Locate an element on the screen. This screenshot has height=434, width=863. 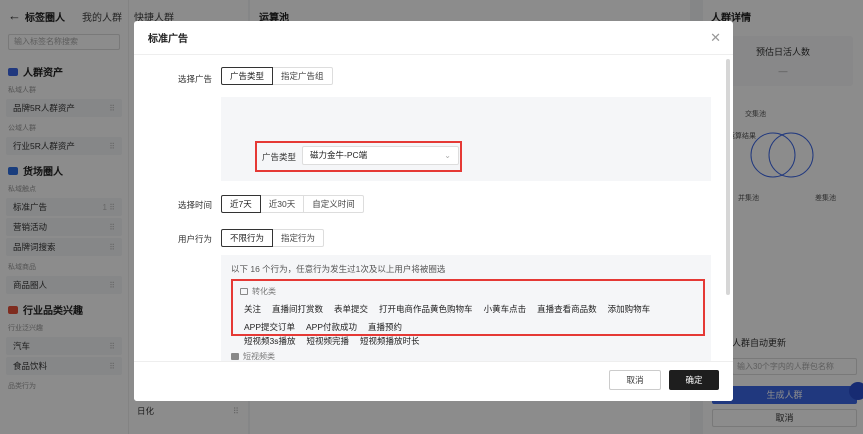
tag-open-cart: 打开电商作品黄色购物车 is located at coordinates (426, 309).